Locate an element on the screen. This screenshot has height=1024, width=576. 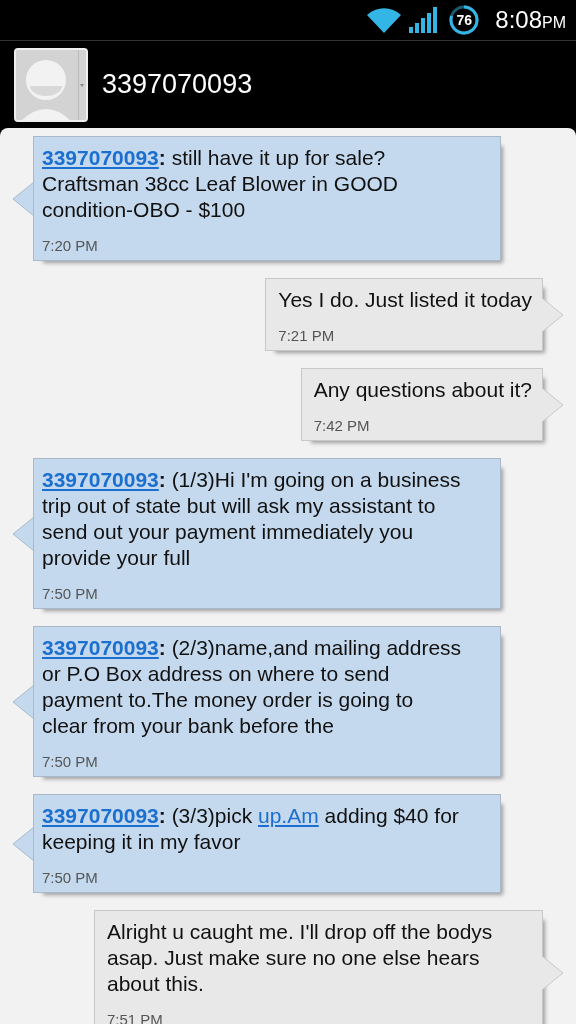
message-text: Yes I do. Just listed it today is located at coordinates (405, 300).